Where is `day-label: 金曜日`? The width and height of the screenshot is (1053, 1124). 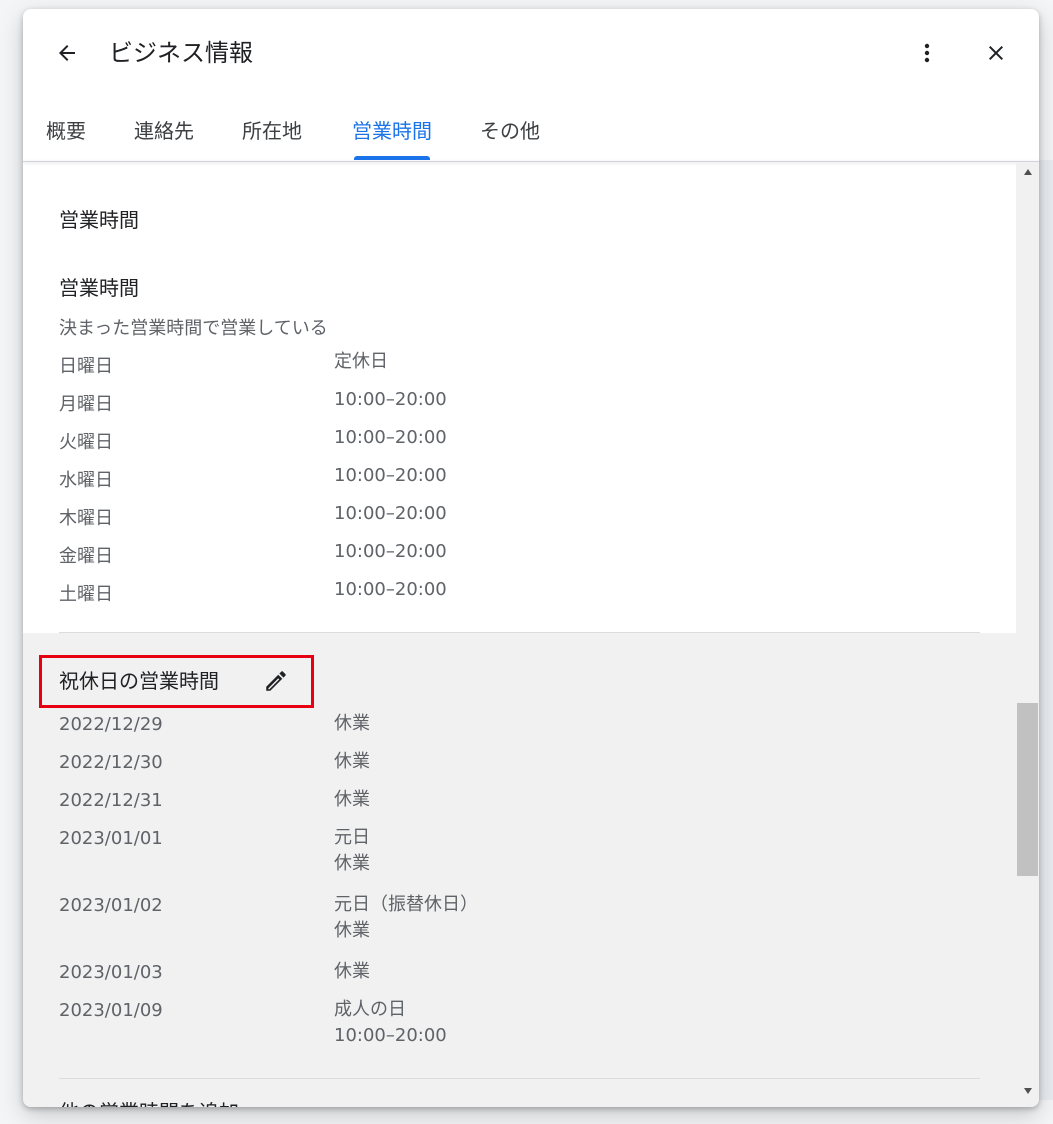
day-label: 金曜日 is located at coordinates (86, 556).